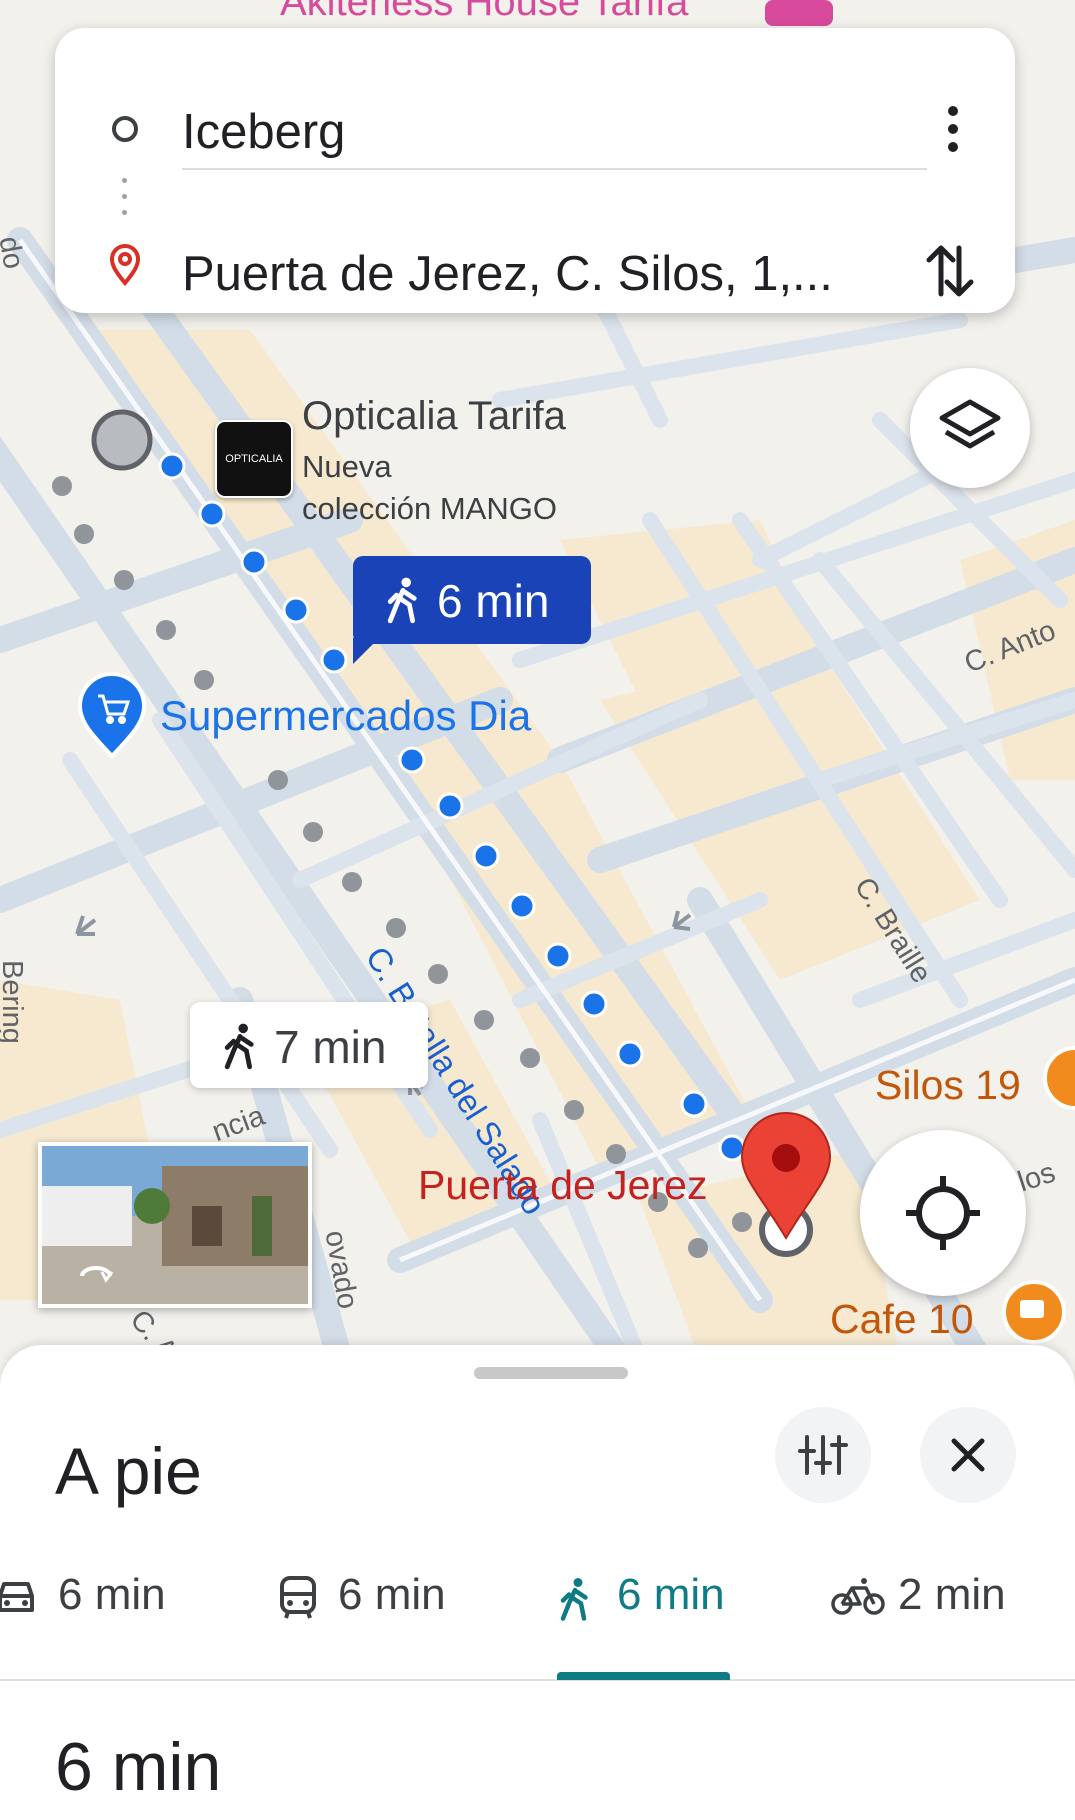  I want to click on route-divider, so click(554, 169).